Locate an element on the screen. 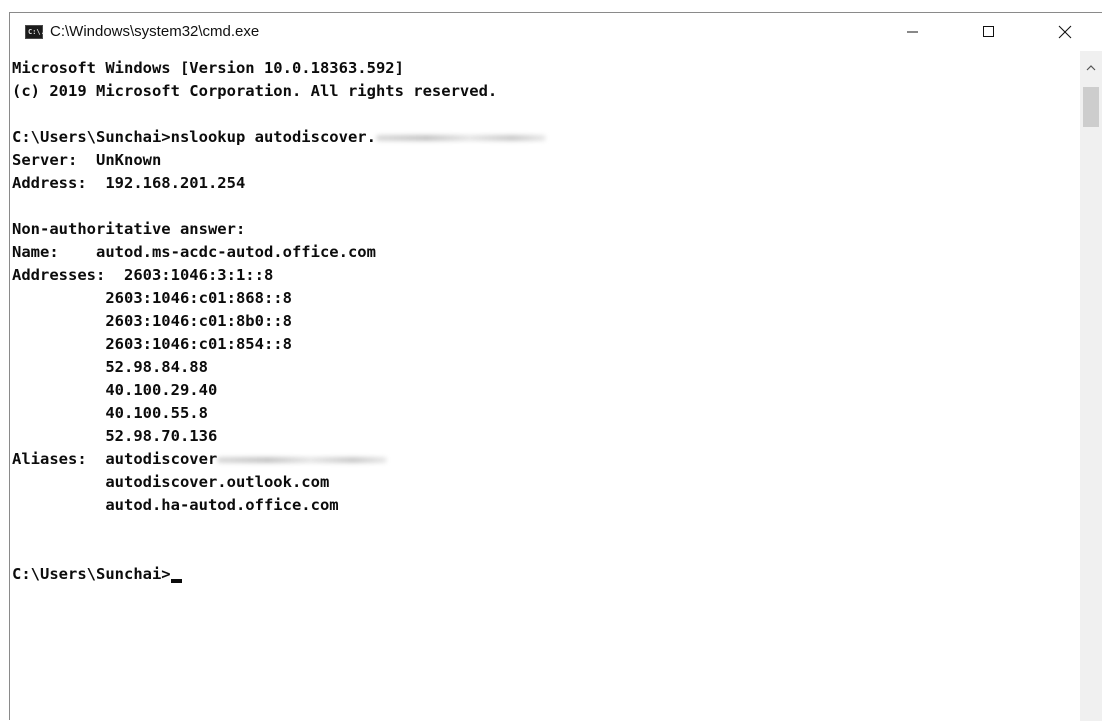 This screenshot has width=1102, height=721. console-line: 2603:1046:c01:8b0::8 is located at coordinates (152, 321).